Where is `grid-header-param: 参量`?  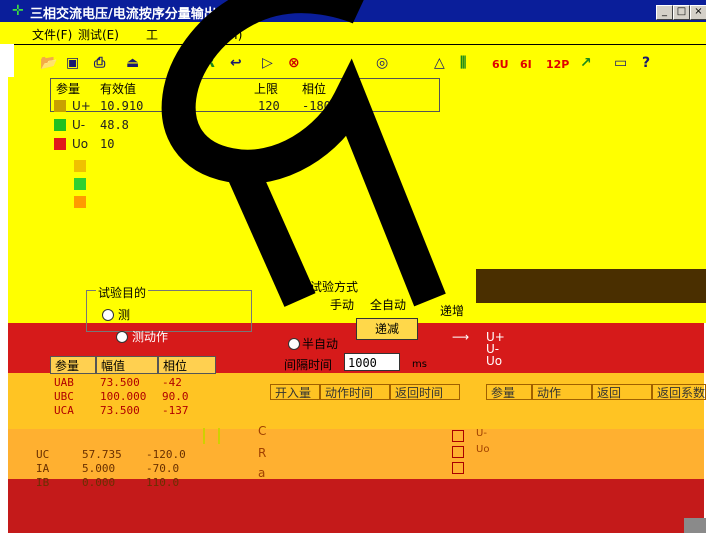
grid-header-param: 参量 is located at coordinates (68, 89).